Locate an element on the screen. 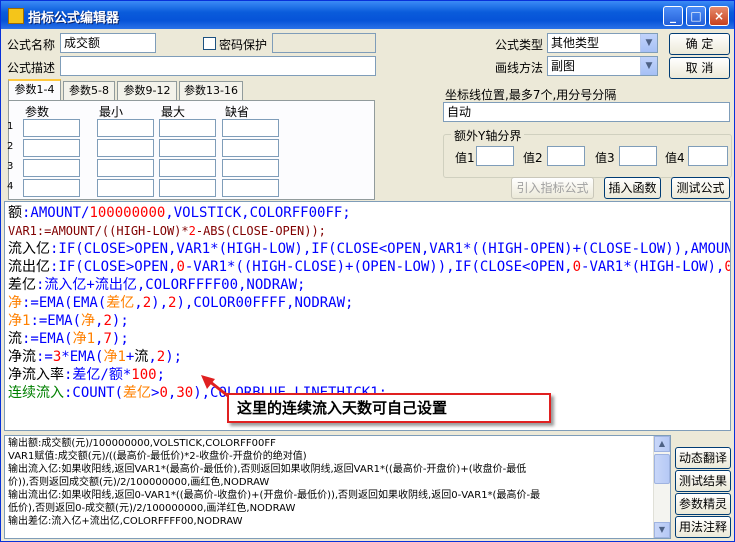  formula-name-input: 成交额 is located at coordinates (108, 43).